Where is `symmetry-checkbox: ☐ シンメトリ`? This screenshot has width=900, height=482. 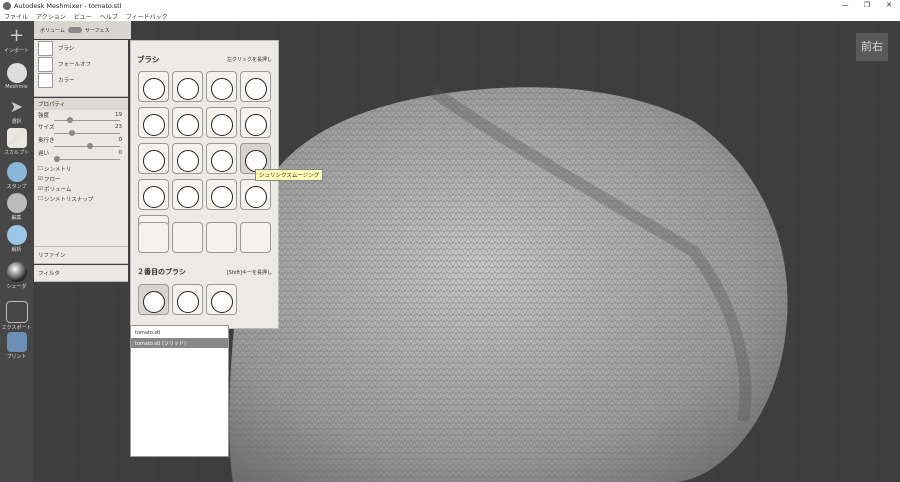
symmetry-checkbox: ☐ シンメトリ is located at coordinates (81, 169).